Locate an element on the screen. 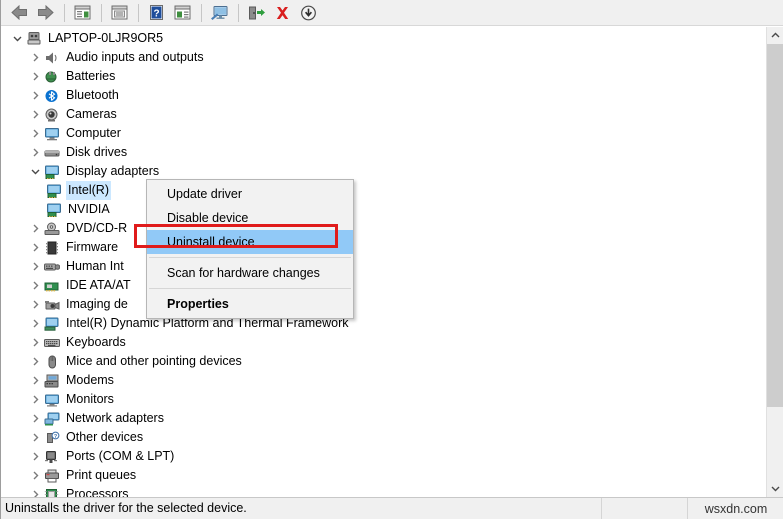  menu-item-update-driver: Update driver is located at coordinates (250, 194).